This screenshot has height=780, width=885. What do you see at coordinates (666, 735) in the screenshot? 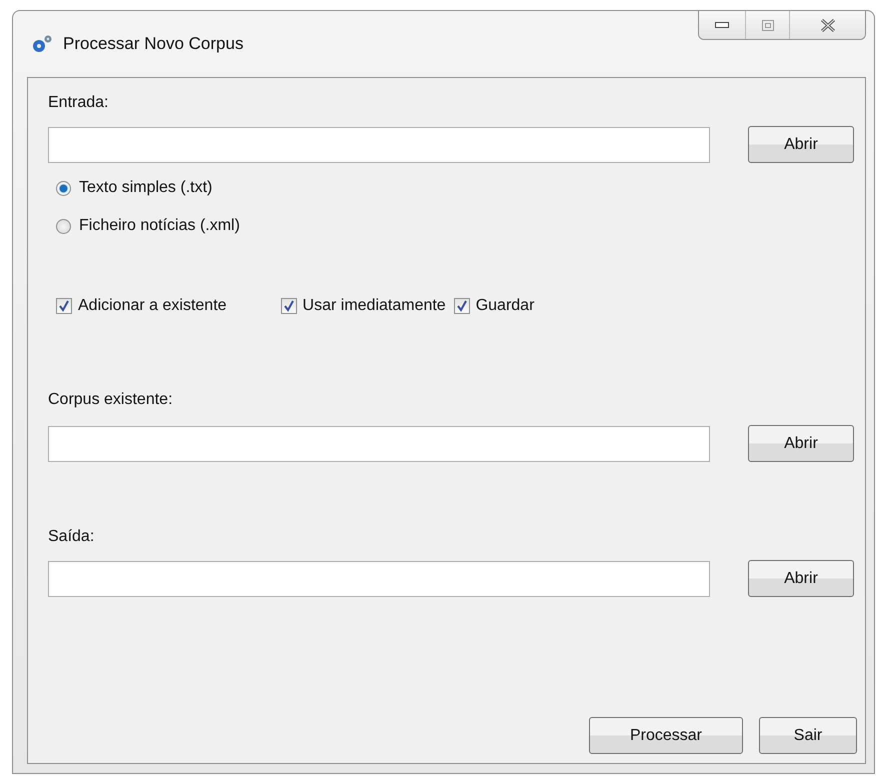
I see `process-button: Processar` at bounding box center [666, 735].